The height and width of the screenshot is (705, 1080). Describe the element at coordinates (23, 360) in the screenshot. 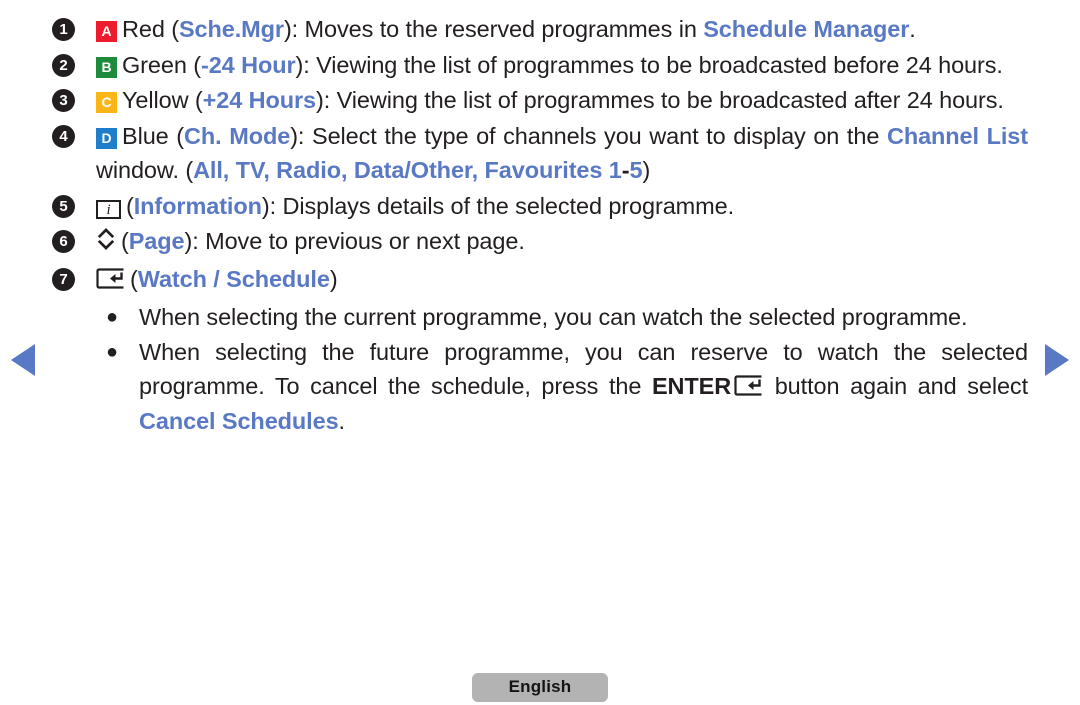

I see `prev-page-arrow` at that location.